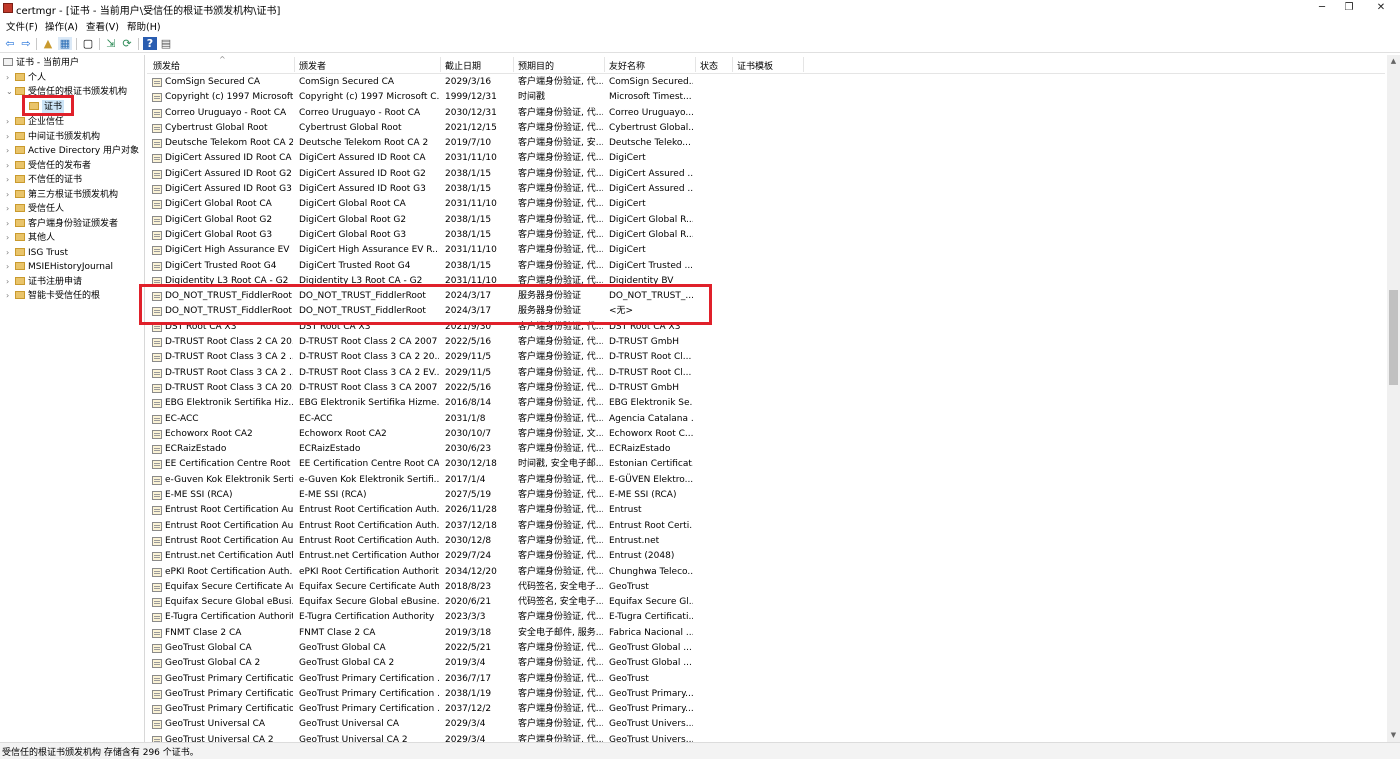 This screenshot has width=1400, height=759. What do you see at coordinates (463, 65) in the screenshot?
I see `column-expiration: 截止日期` at bounding box center [463, 65].